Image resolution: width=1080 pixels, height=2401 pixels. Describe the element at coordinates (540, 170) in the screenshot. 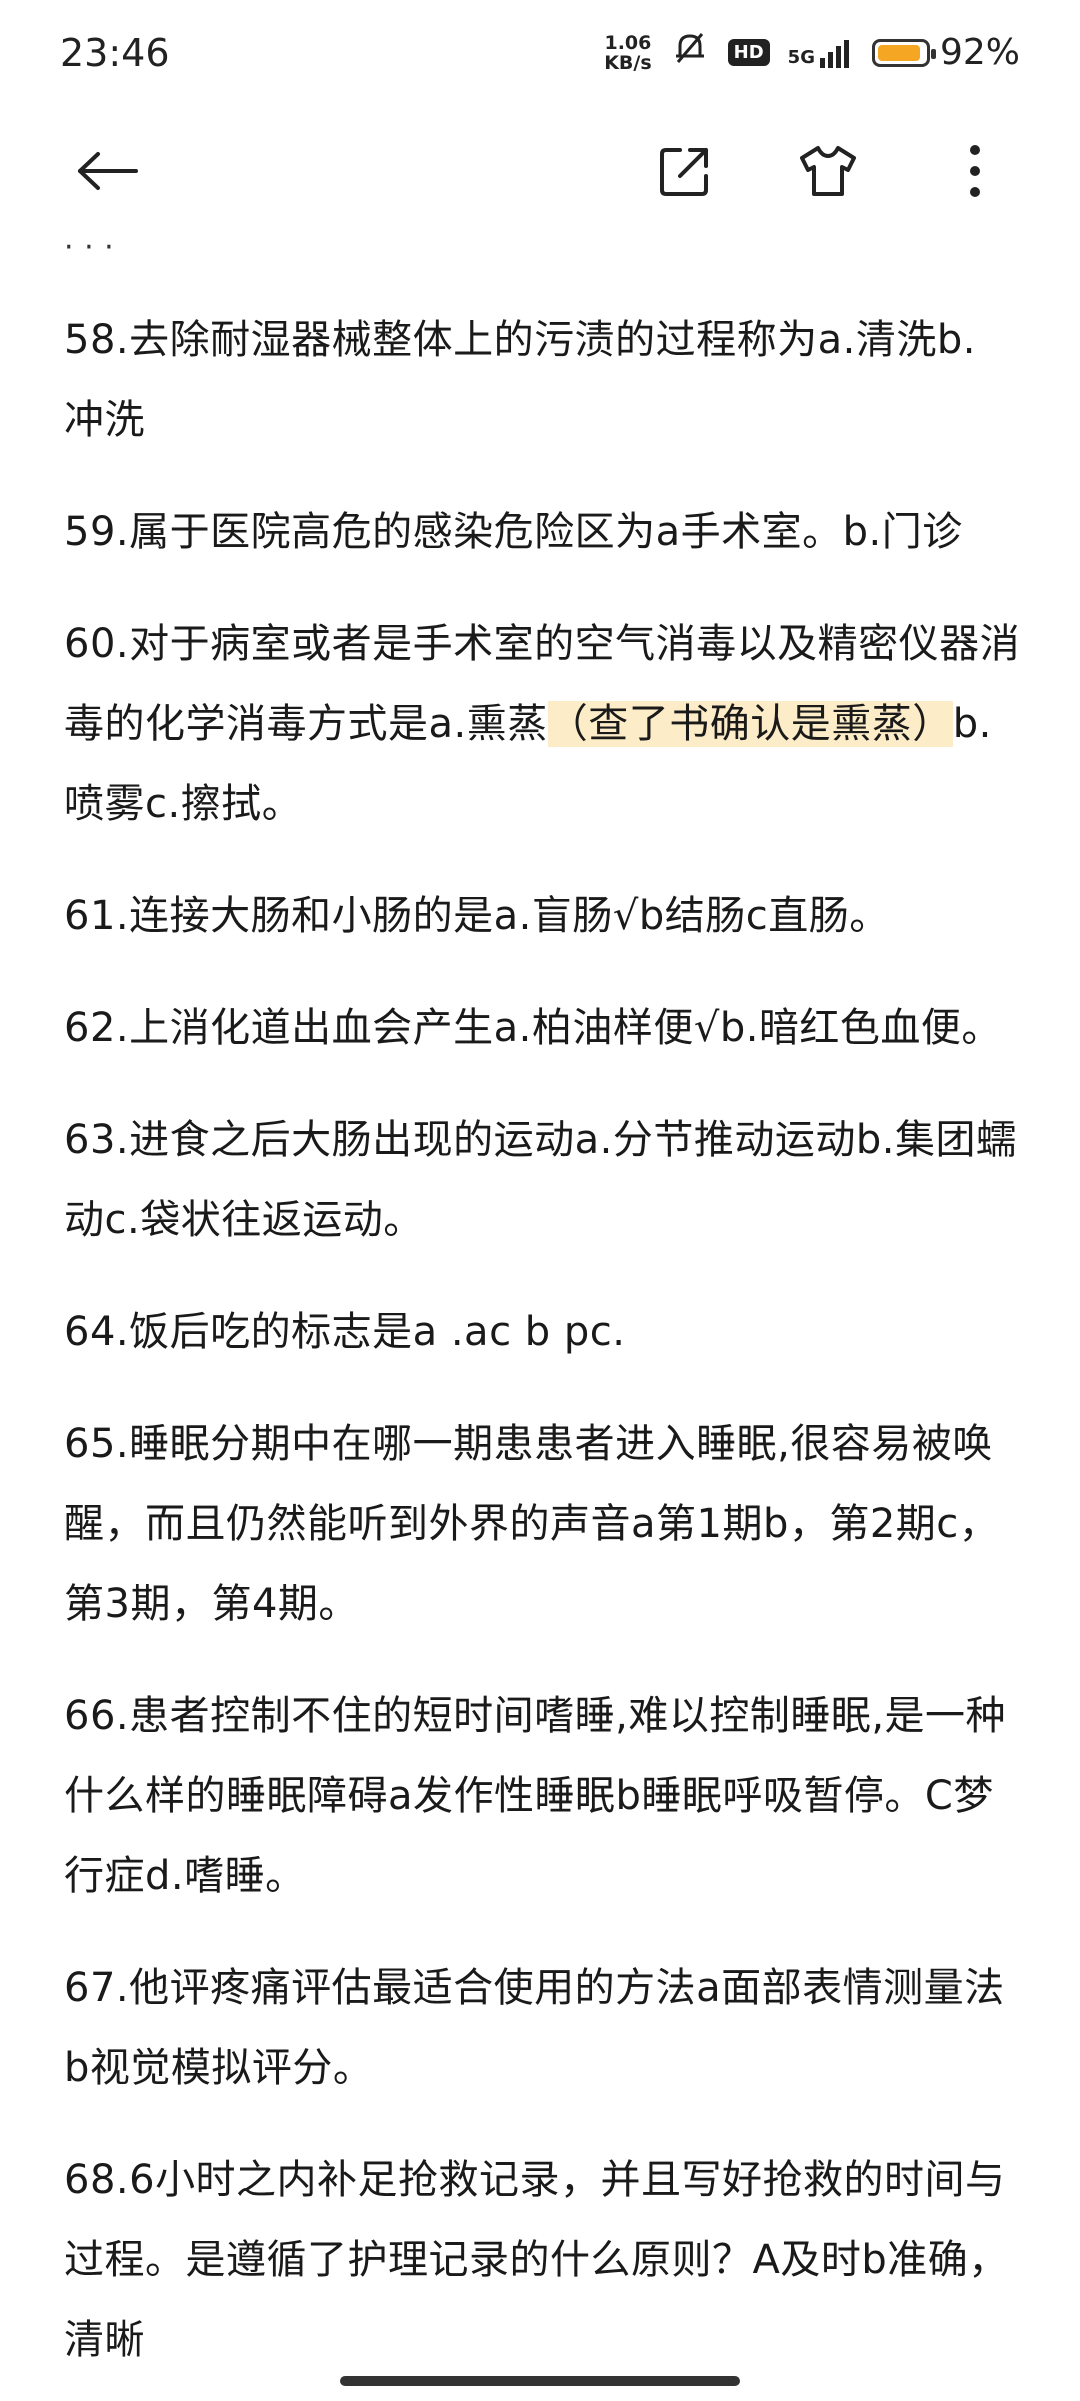

I see `top-toolbar` at that location.